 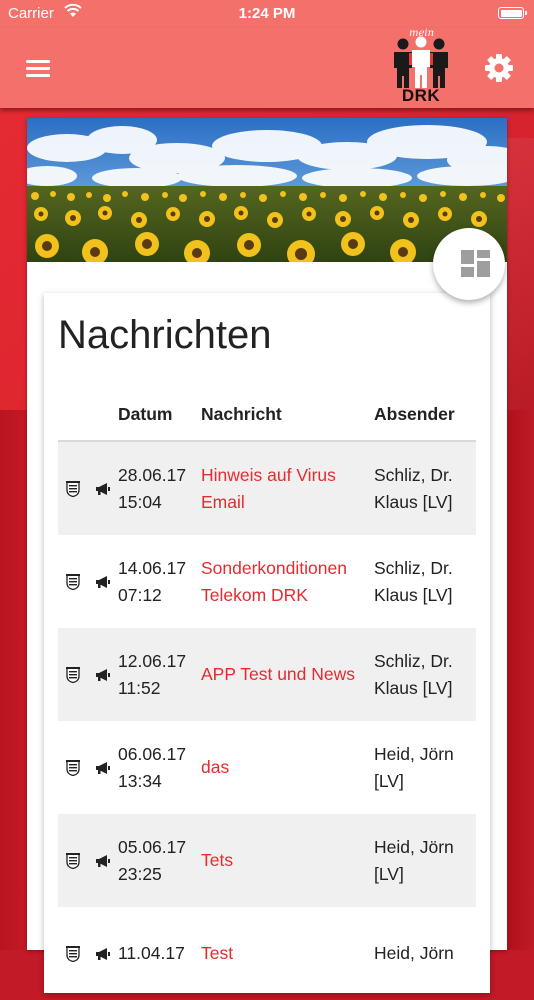 What do you see at coordinates (159, 581) in the screenshot?
I see `row-date: 14.06.17 07:12` at bounding box center [159, 581].